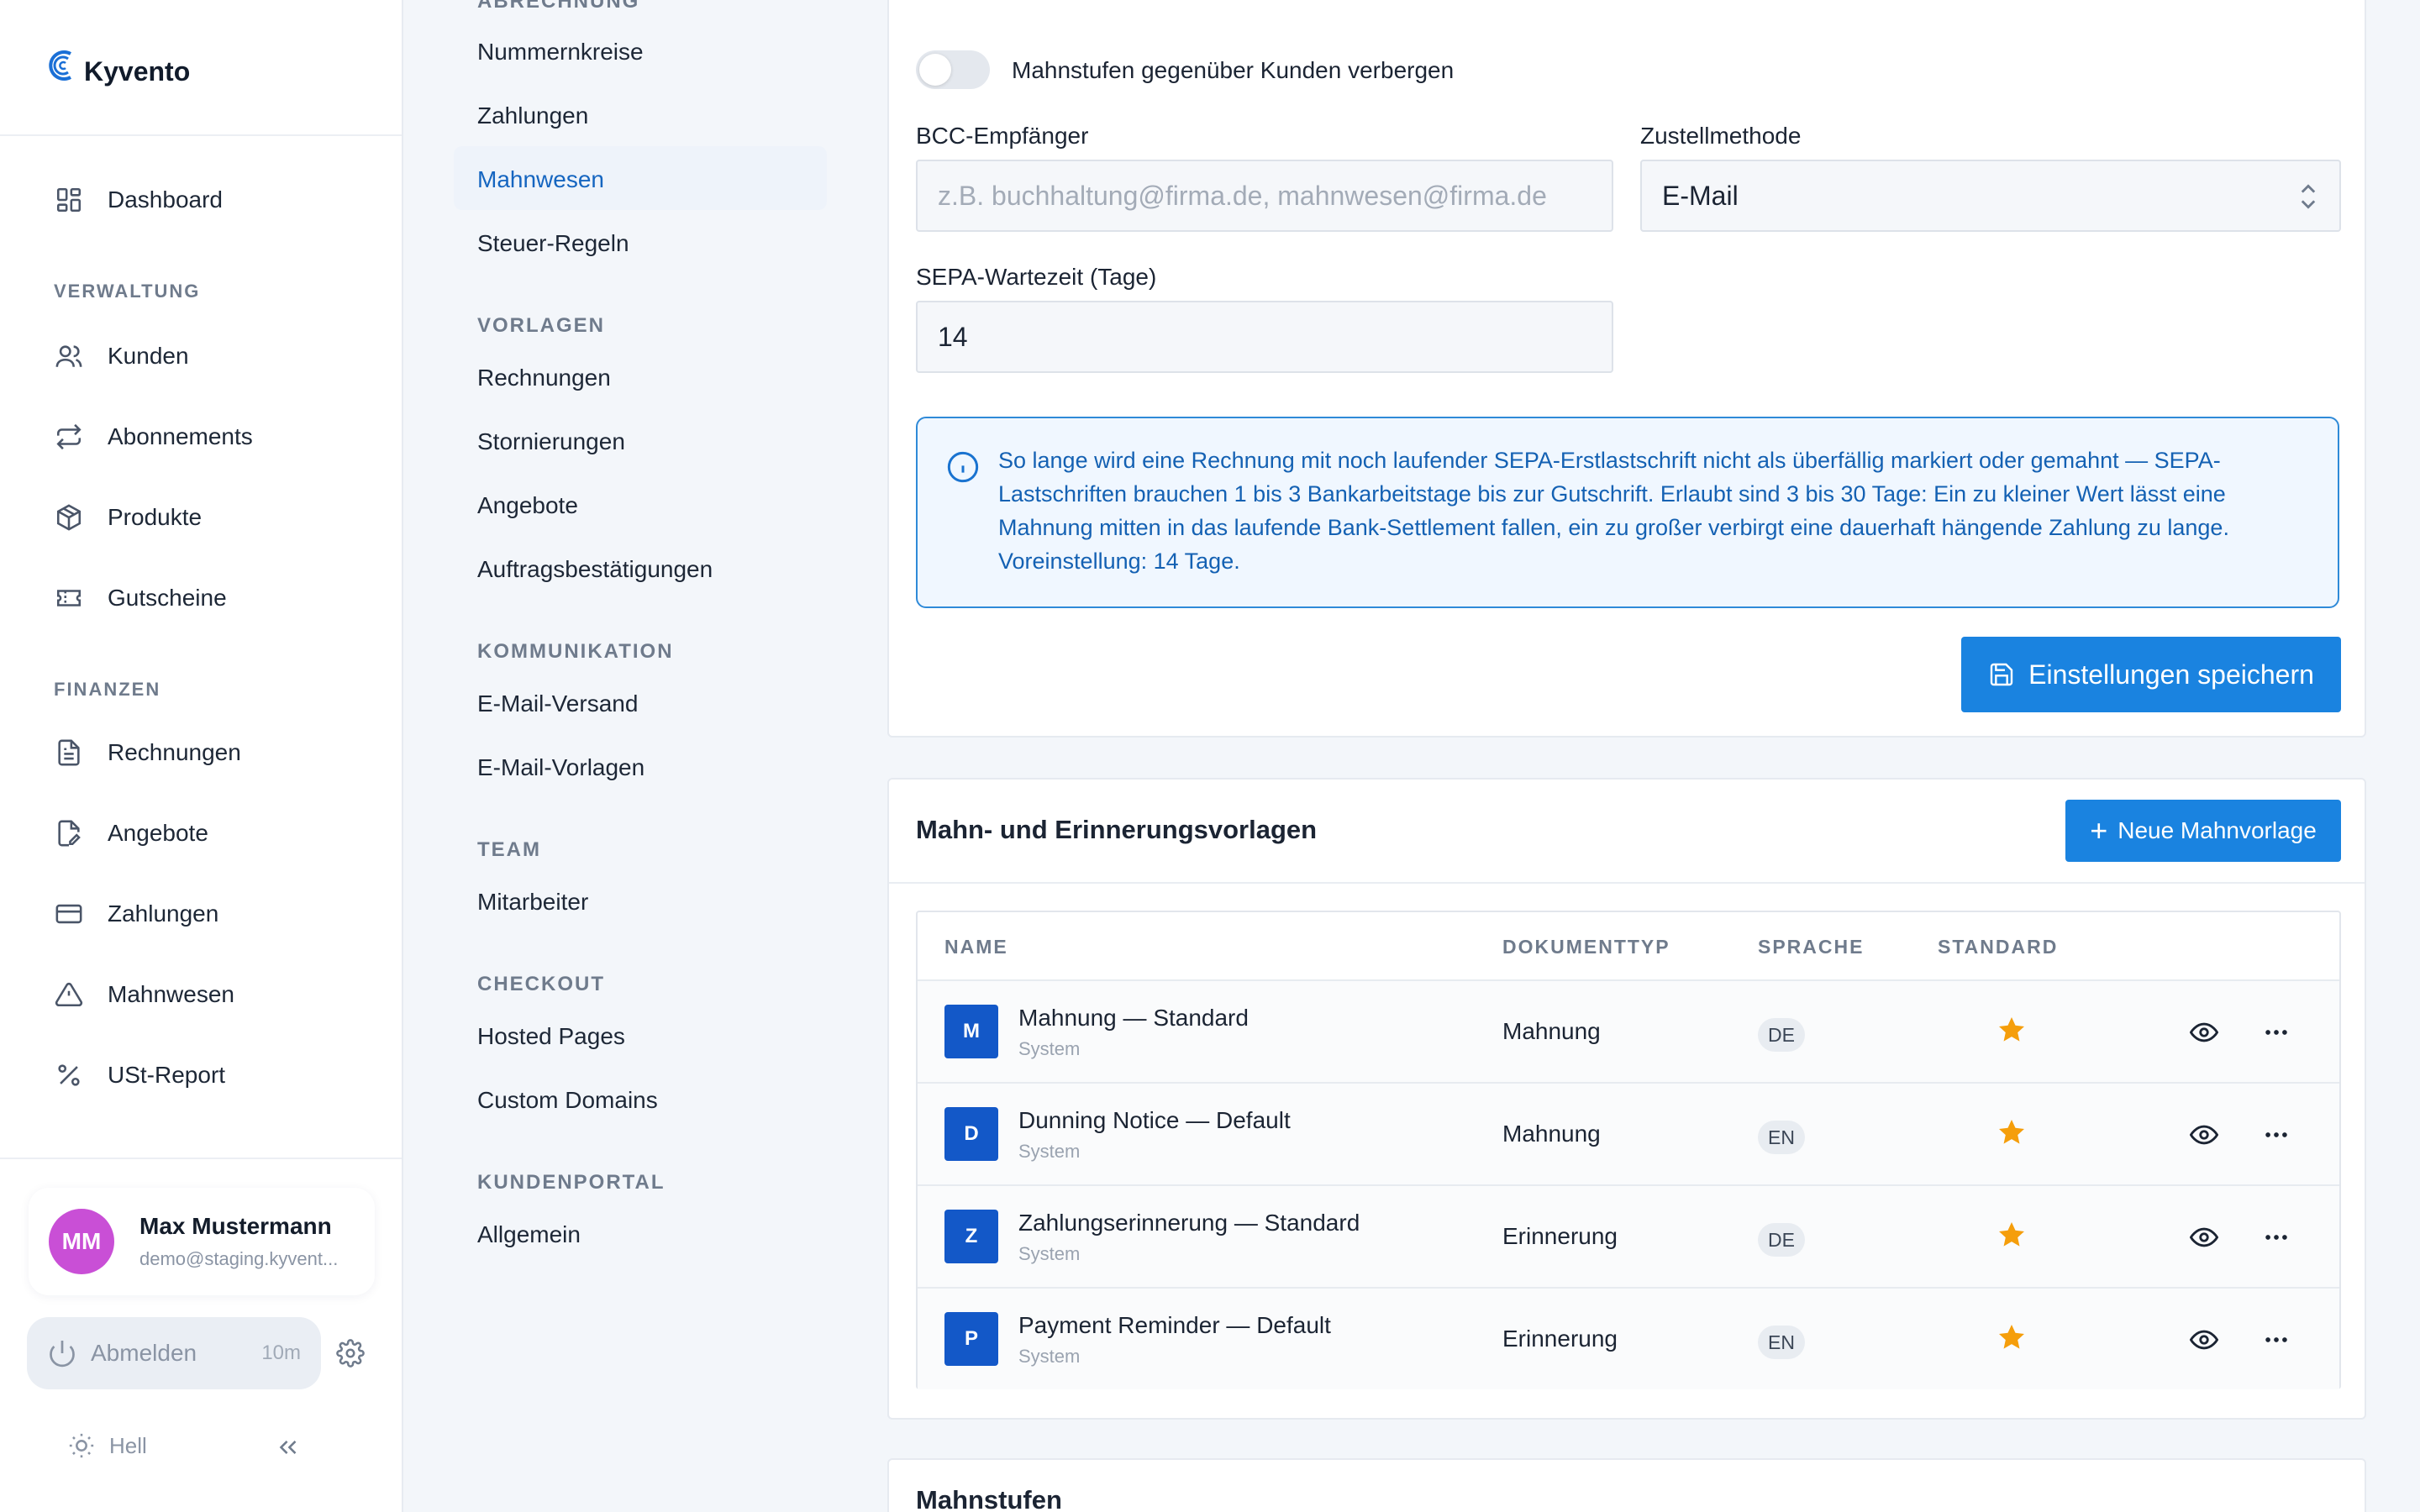  Describe the element at coordinates (69, 598) in the screenshot. I see `ticket-icon` at that location.